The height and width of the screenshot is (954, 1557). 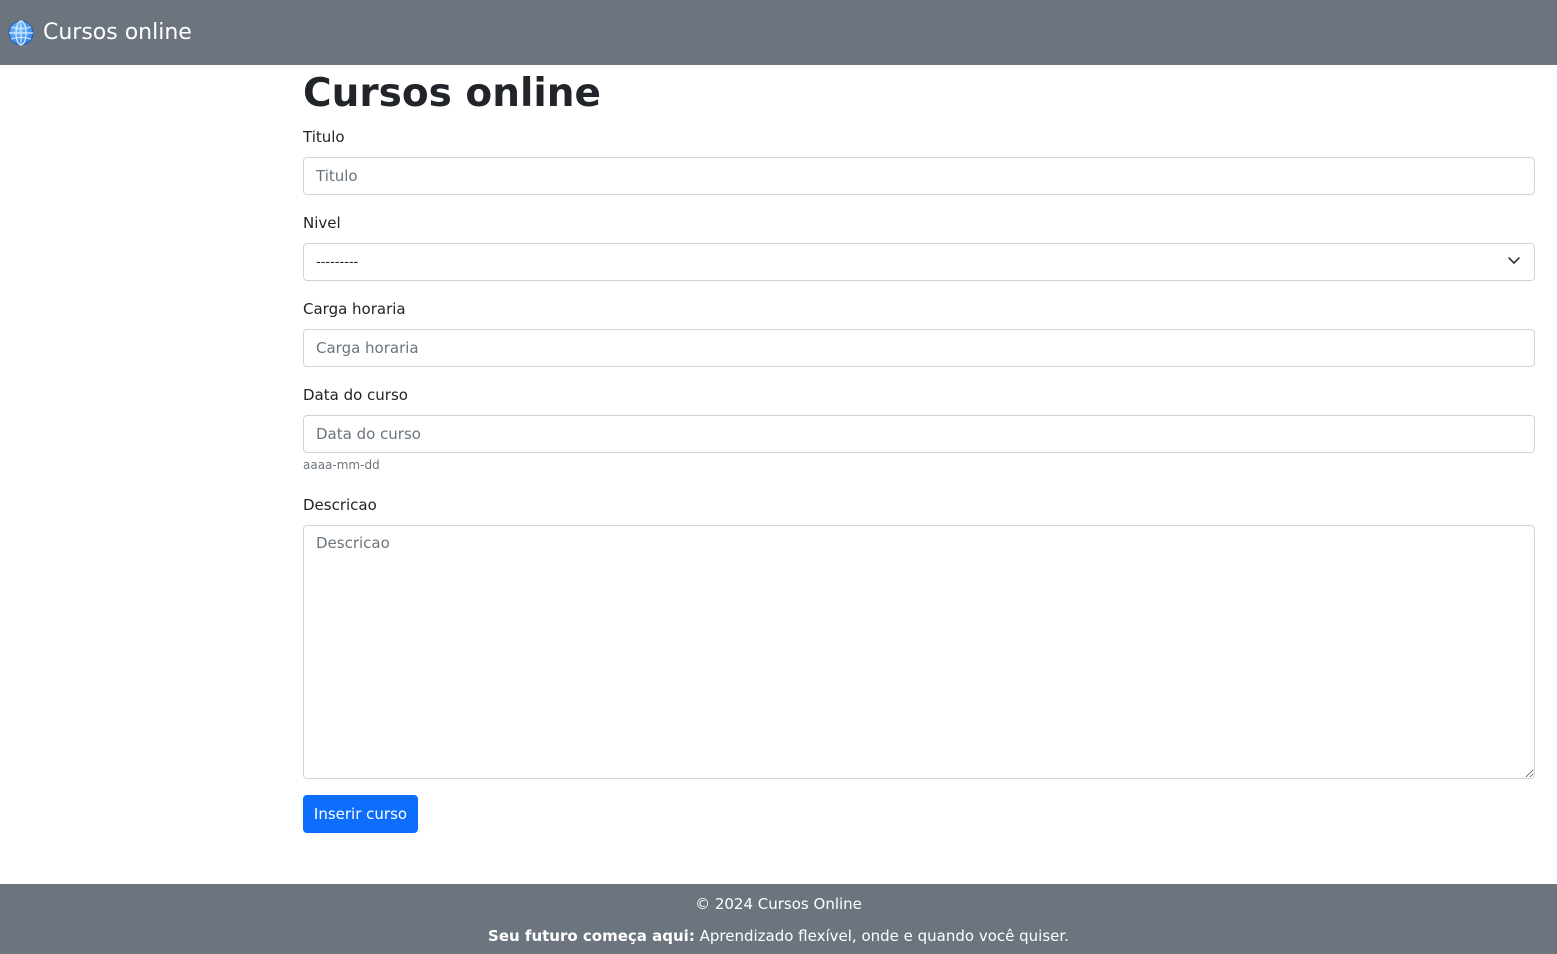 I want to click on nivel-label: Nivel, so click(x=322, y=223).